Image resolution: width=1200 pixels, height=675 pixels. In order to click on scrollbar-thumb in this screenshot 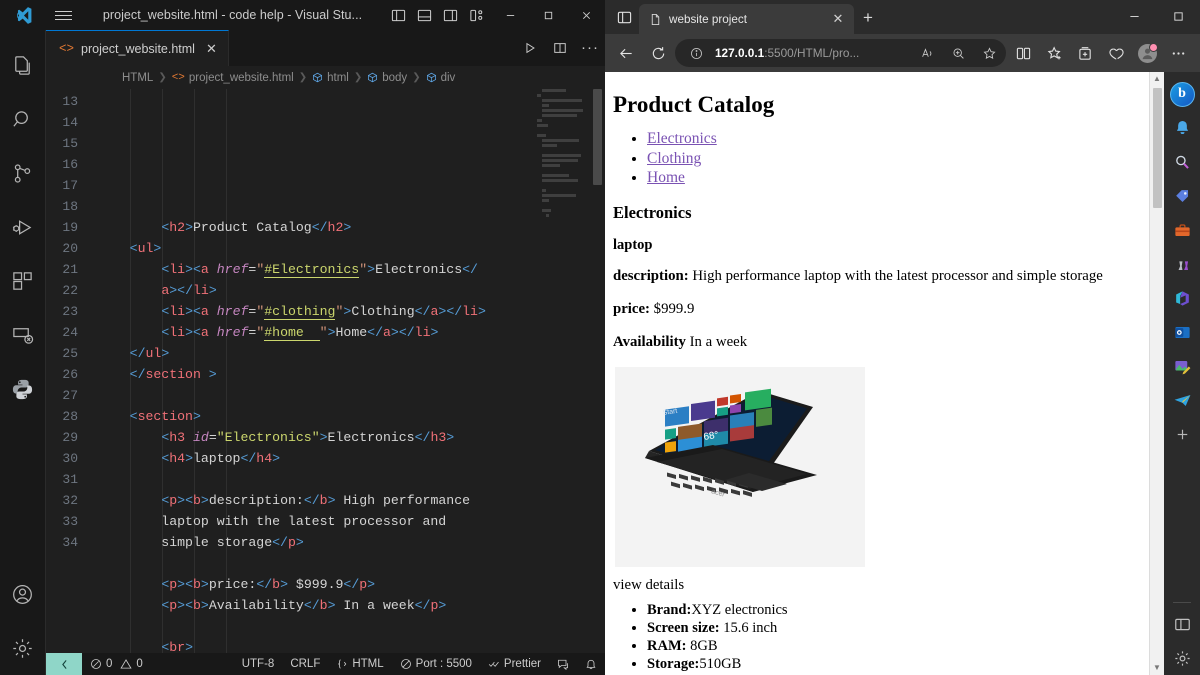, I will do `click(1157, 148)`.